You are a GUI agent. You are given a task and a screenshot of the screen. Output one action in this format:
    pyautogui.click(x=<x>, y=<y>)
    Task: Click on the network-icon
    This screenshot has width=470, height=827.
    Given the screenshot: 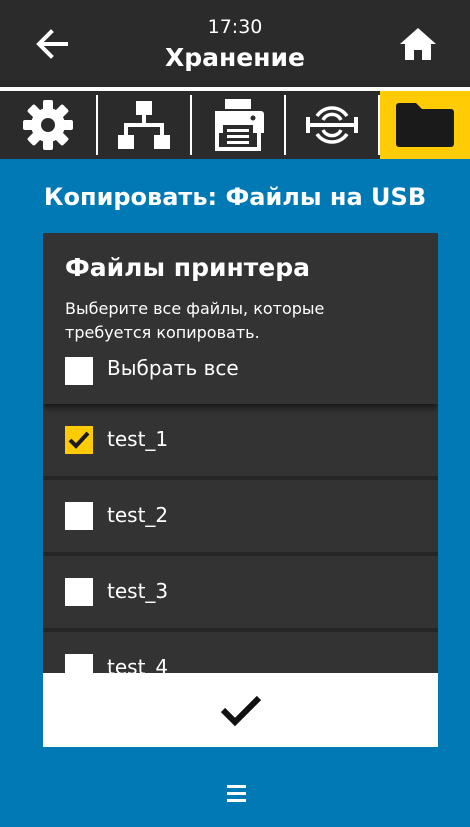 What is the action you would take?
    pyautogui.click(x=144, y=125)
    